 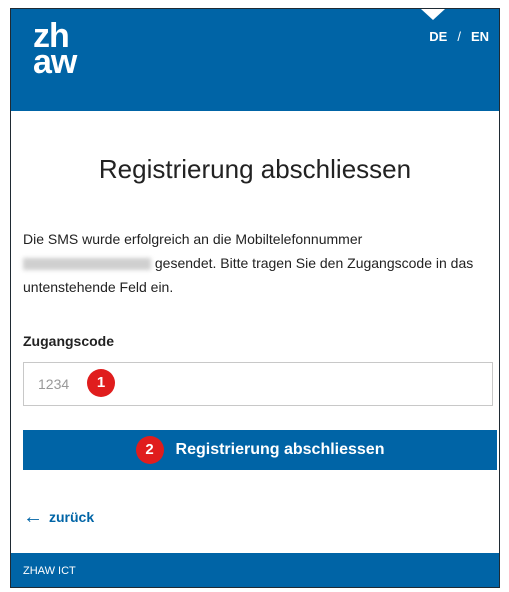 I want to click on footer-text: ZHAW ICT, so click(x=49, y=571).